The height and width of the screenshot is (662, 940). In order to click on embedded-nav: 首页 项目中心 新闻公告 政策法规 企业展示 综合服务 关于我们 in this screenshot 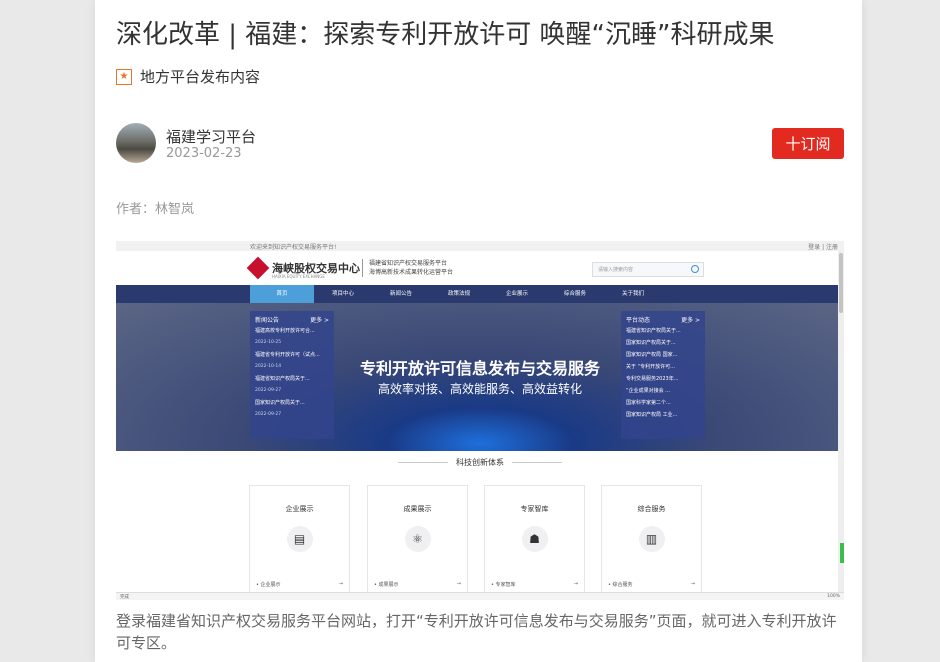, I will do `click(480, 294)`.